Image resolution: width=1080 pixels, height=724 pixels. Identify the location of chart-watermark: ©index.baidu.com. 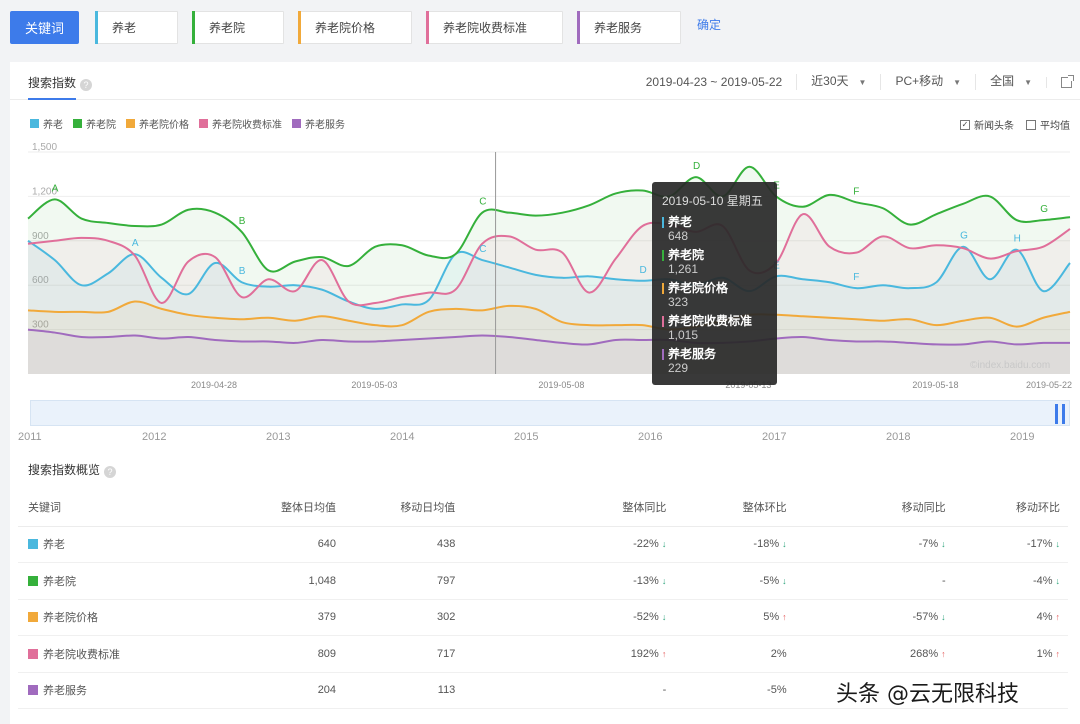
(1010, 365).